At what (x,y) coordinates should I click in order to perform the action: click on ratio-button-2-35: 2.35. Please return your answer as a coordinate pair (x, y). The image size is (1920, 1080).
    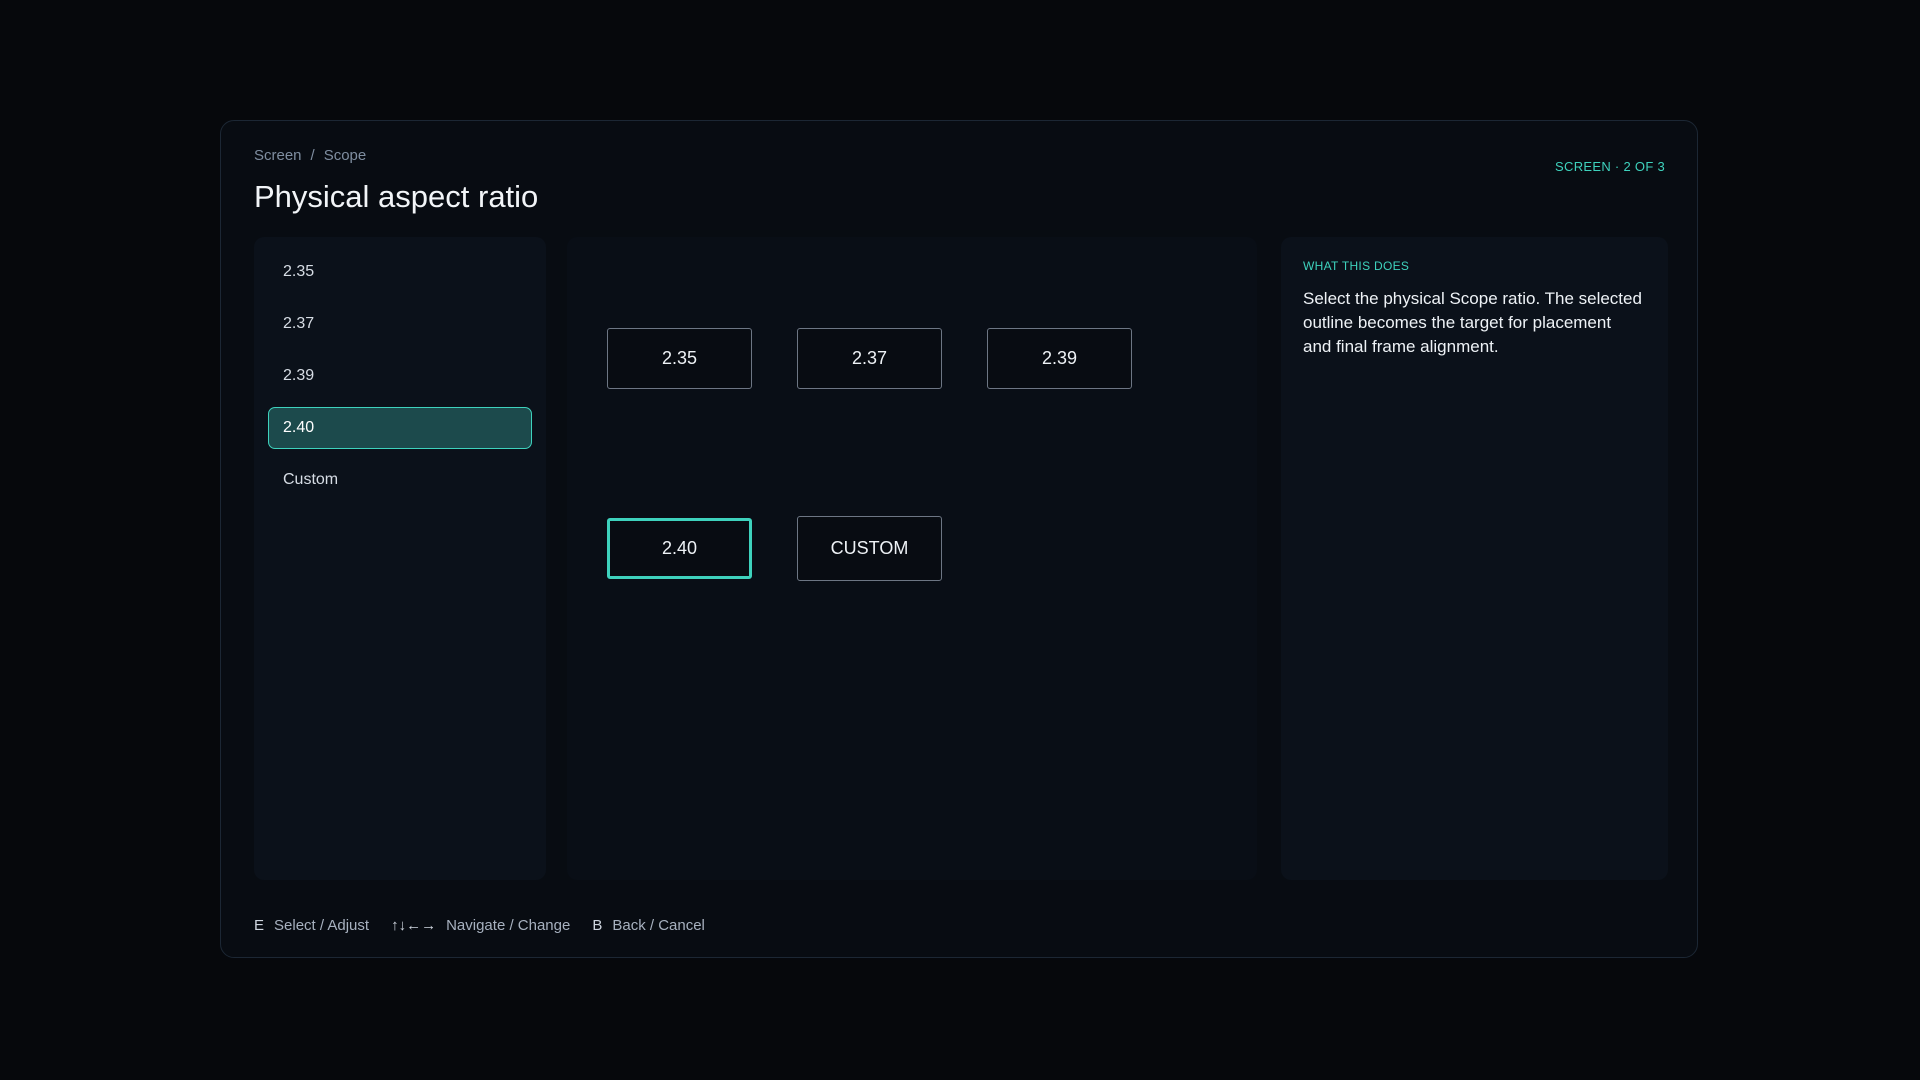
    Looking at the image, I should click on (679, 358).